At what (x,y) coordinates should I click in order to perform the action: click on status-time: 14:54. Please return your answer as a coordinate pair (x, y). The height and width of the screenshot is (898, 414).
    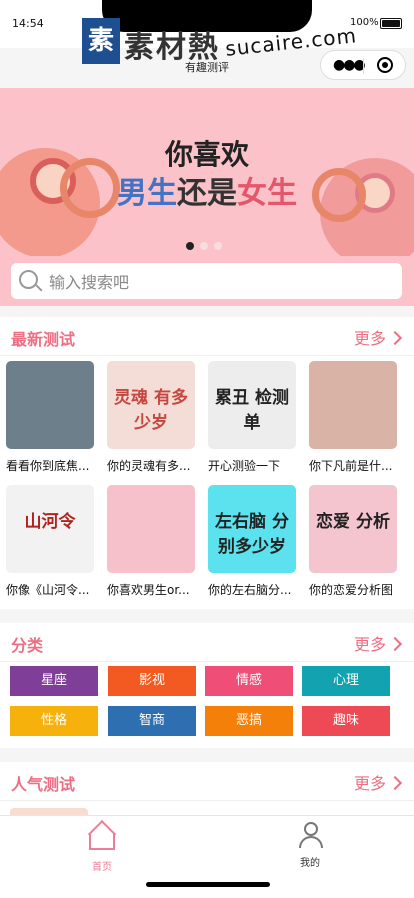
    Looking at the image, I should click on (28, 23).